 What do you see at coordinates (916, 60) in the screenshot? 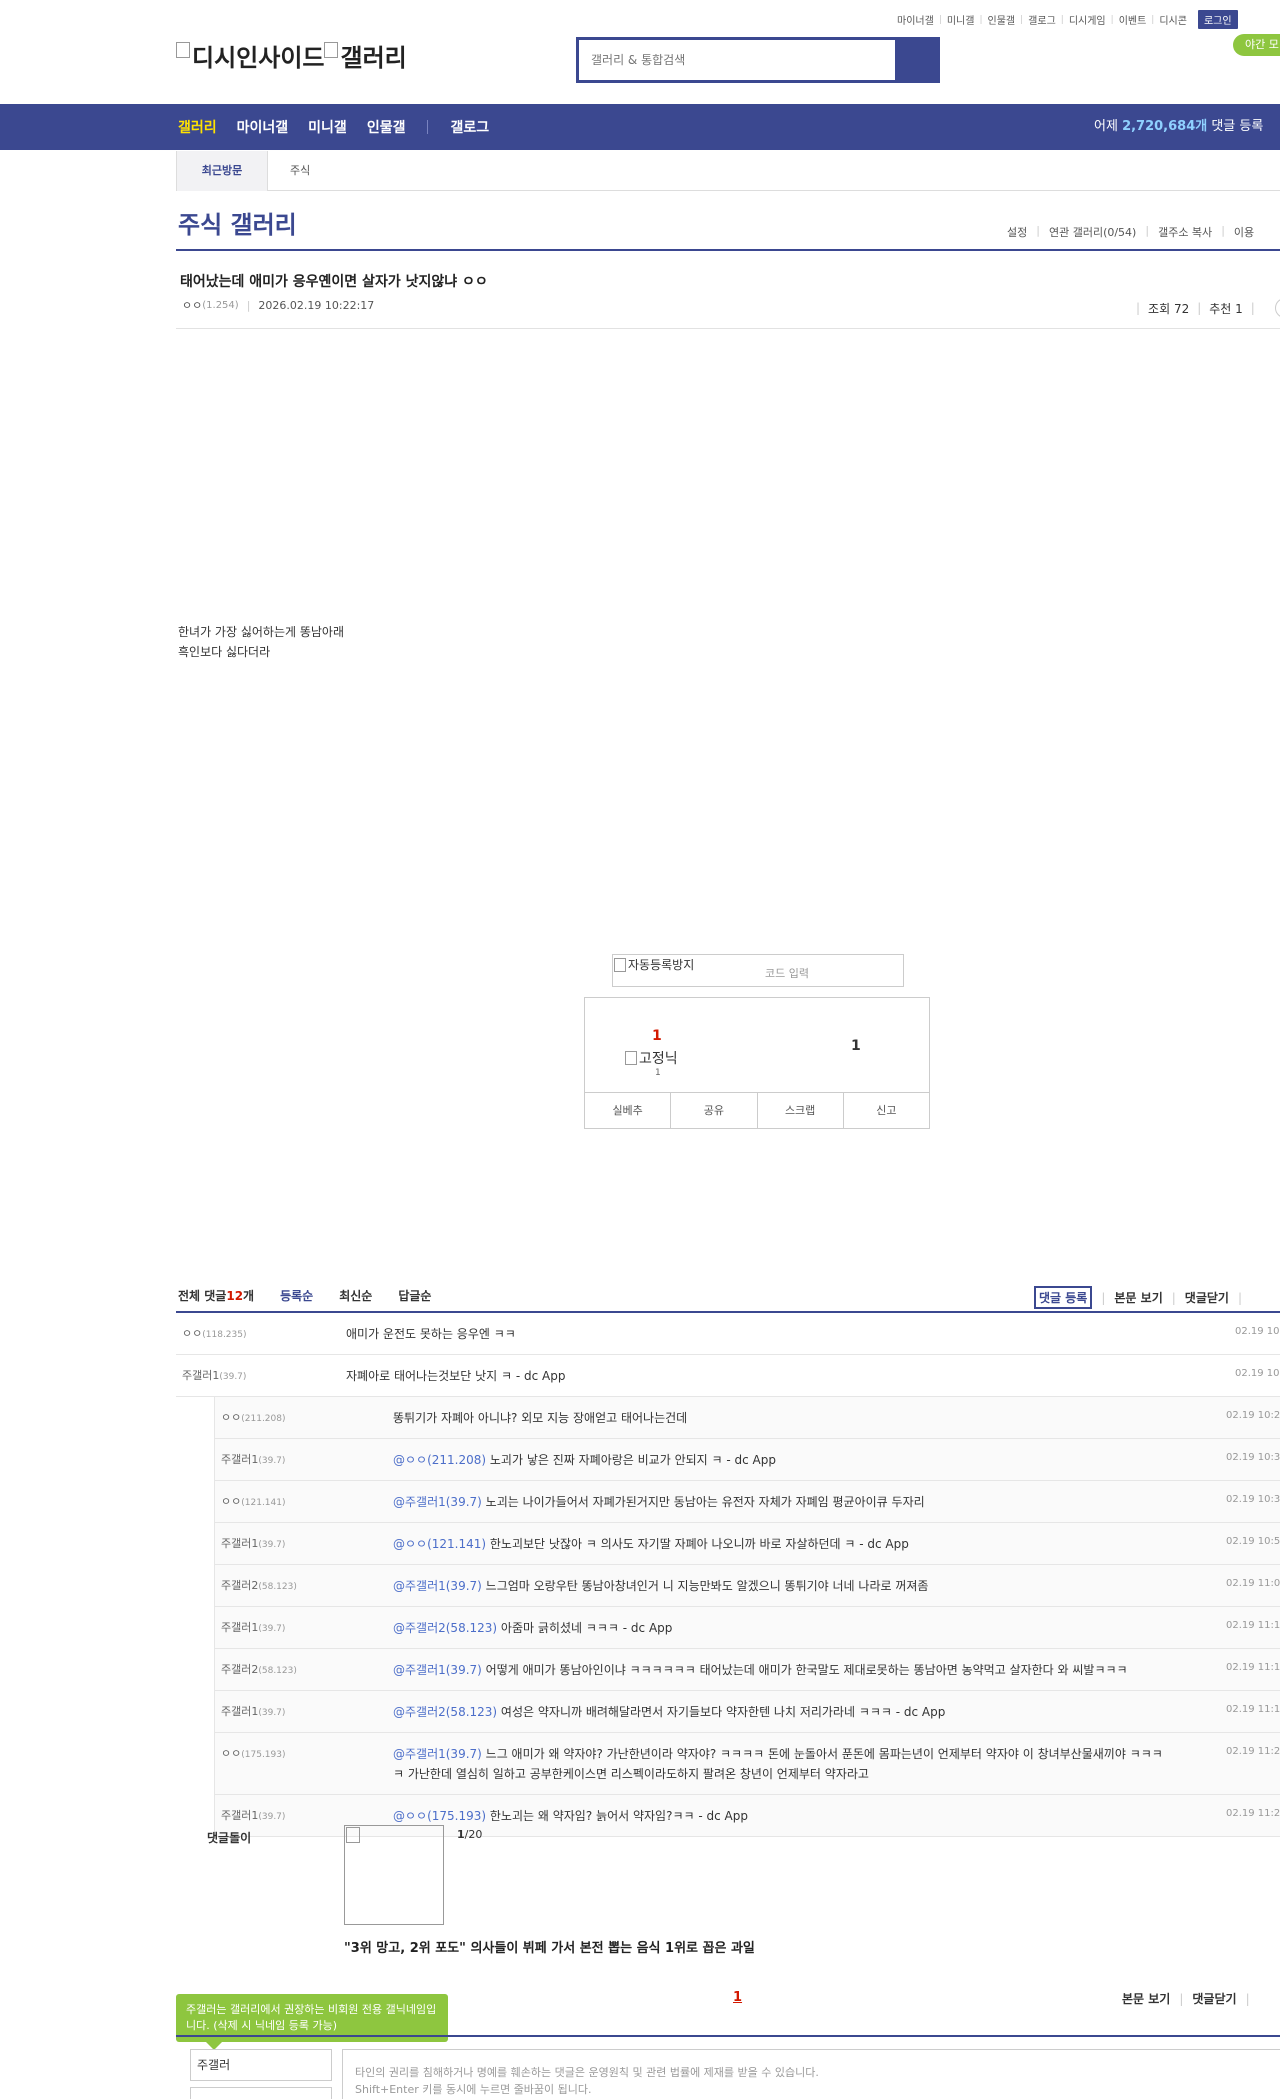
I see `search-button` at bounding box center [916, 60].